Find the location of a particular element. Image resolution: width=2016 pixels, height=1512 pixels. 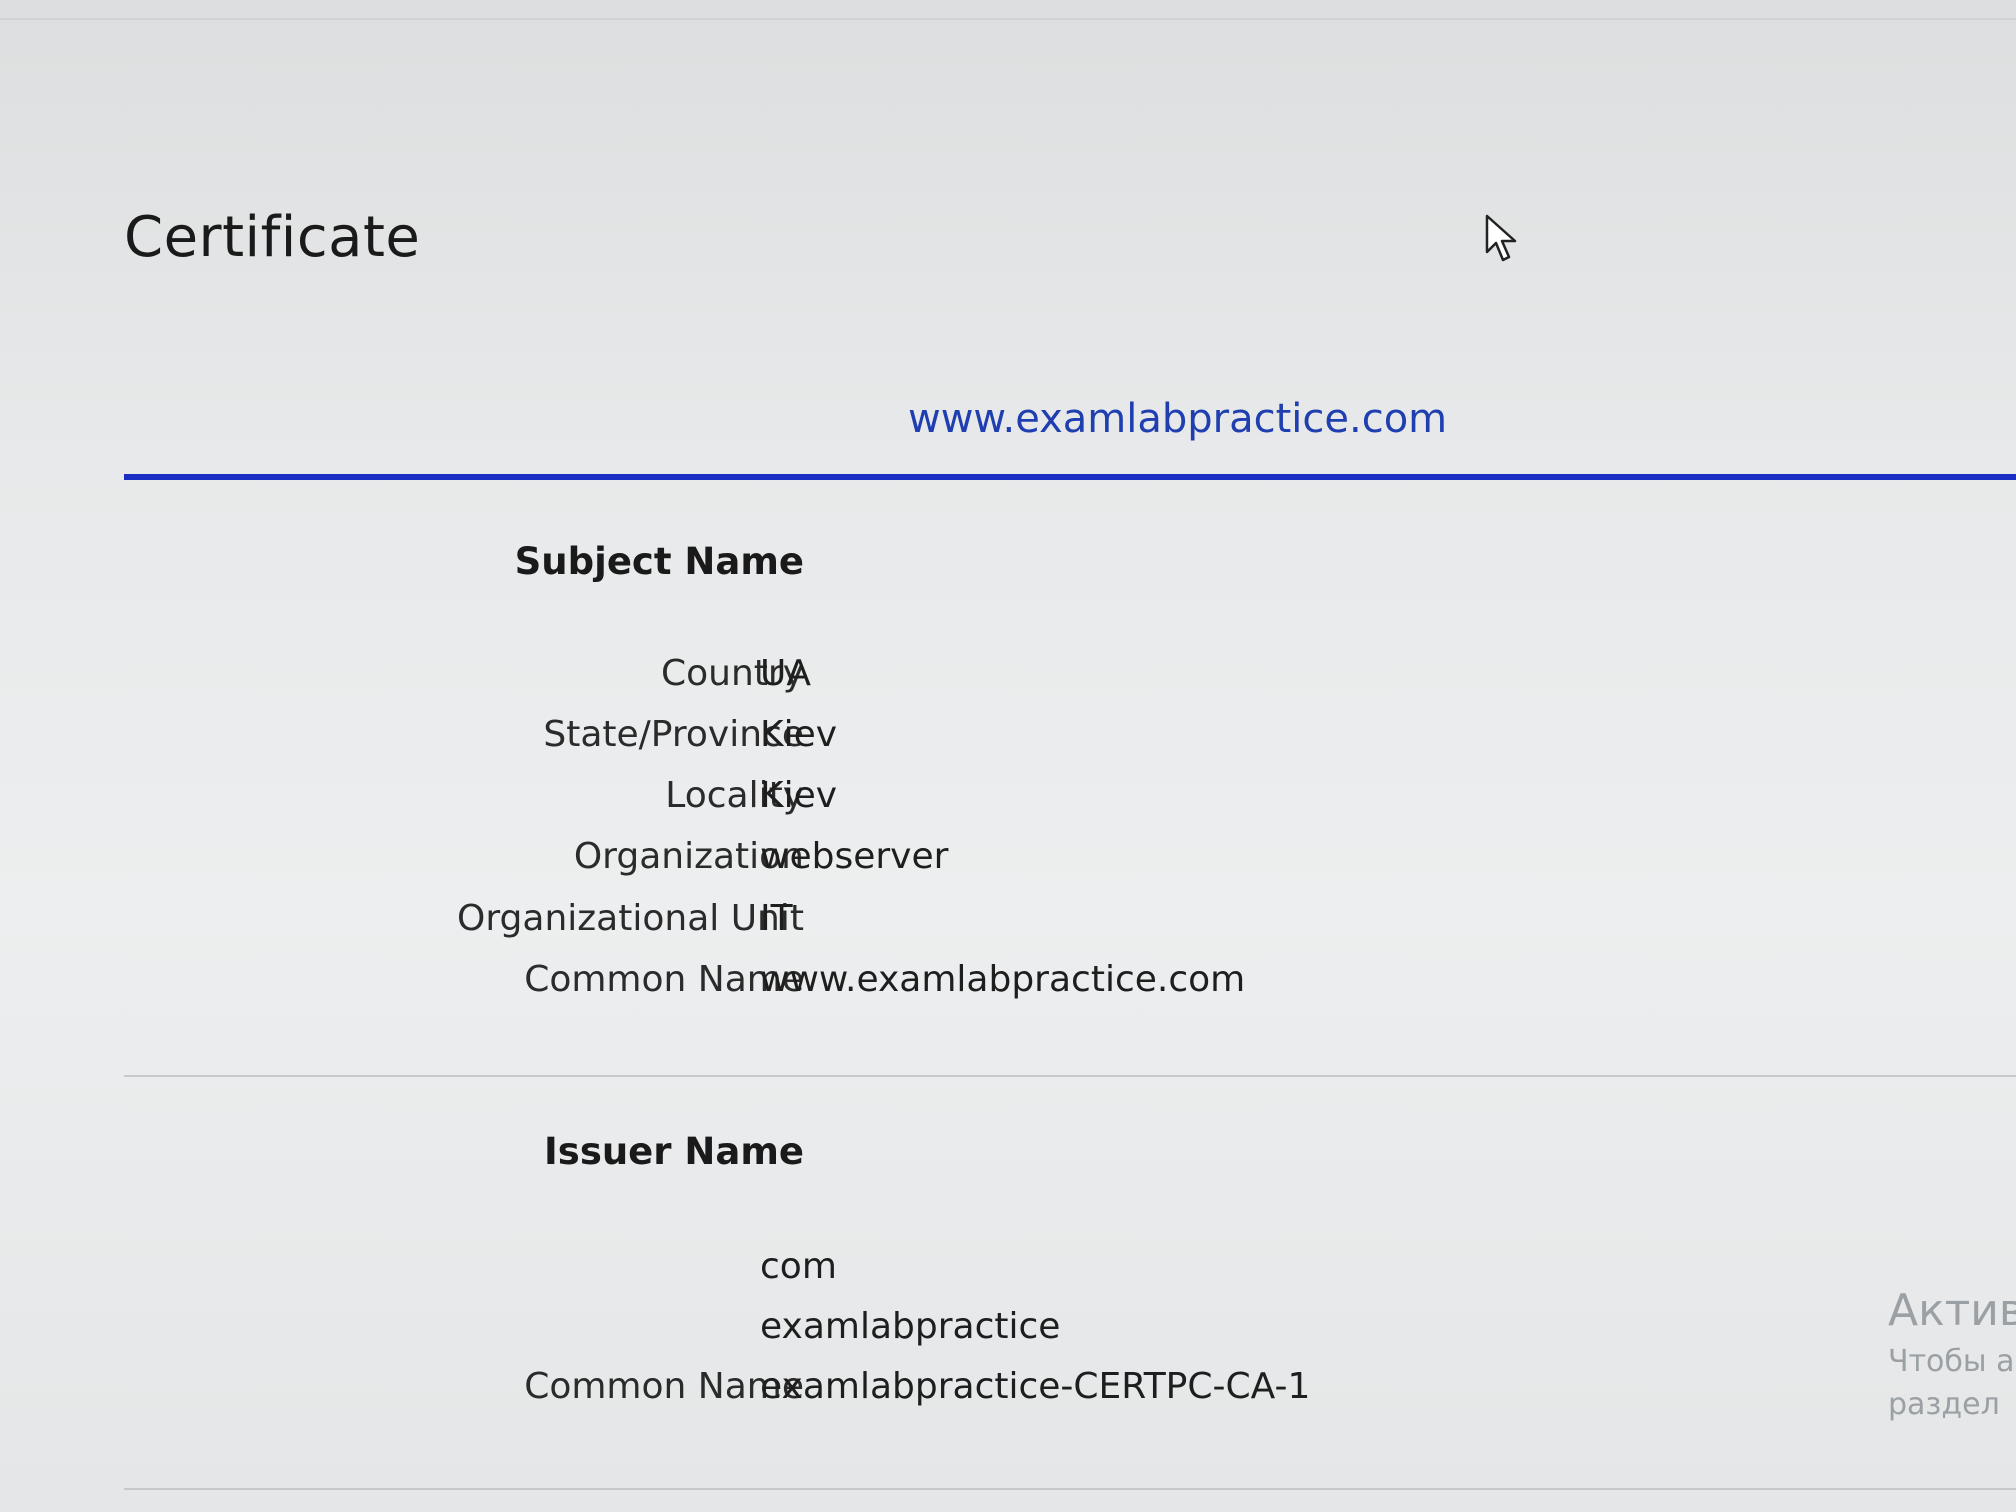

issuer-field-row-dc-com: com is located at coordinates (1070, 1276).